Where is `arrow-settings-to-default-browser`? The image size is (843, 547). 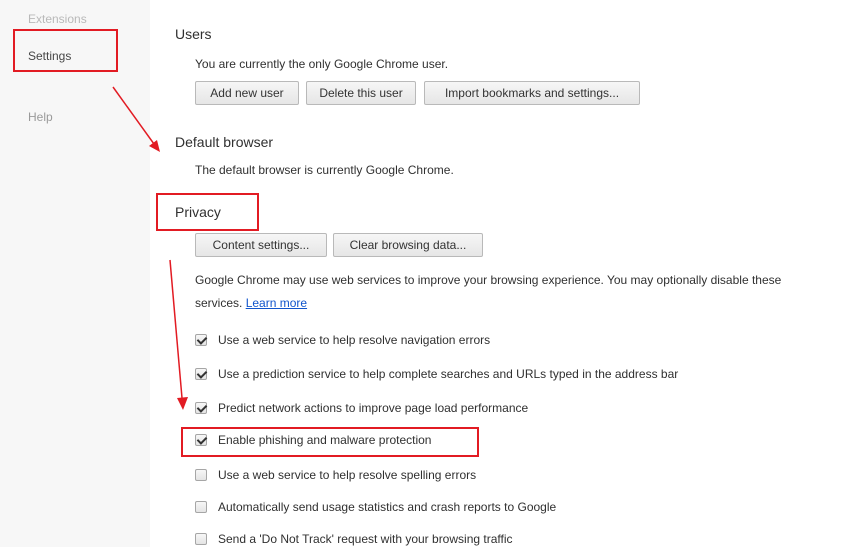 arrow-settings-to-default-browser is located at coordinates (136, 119).